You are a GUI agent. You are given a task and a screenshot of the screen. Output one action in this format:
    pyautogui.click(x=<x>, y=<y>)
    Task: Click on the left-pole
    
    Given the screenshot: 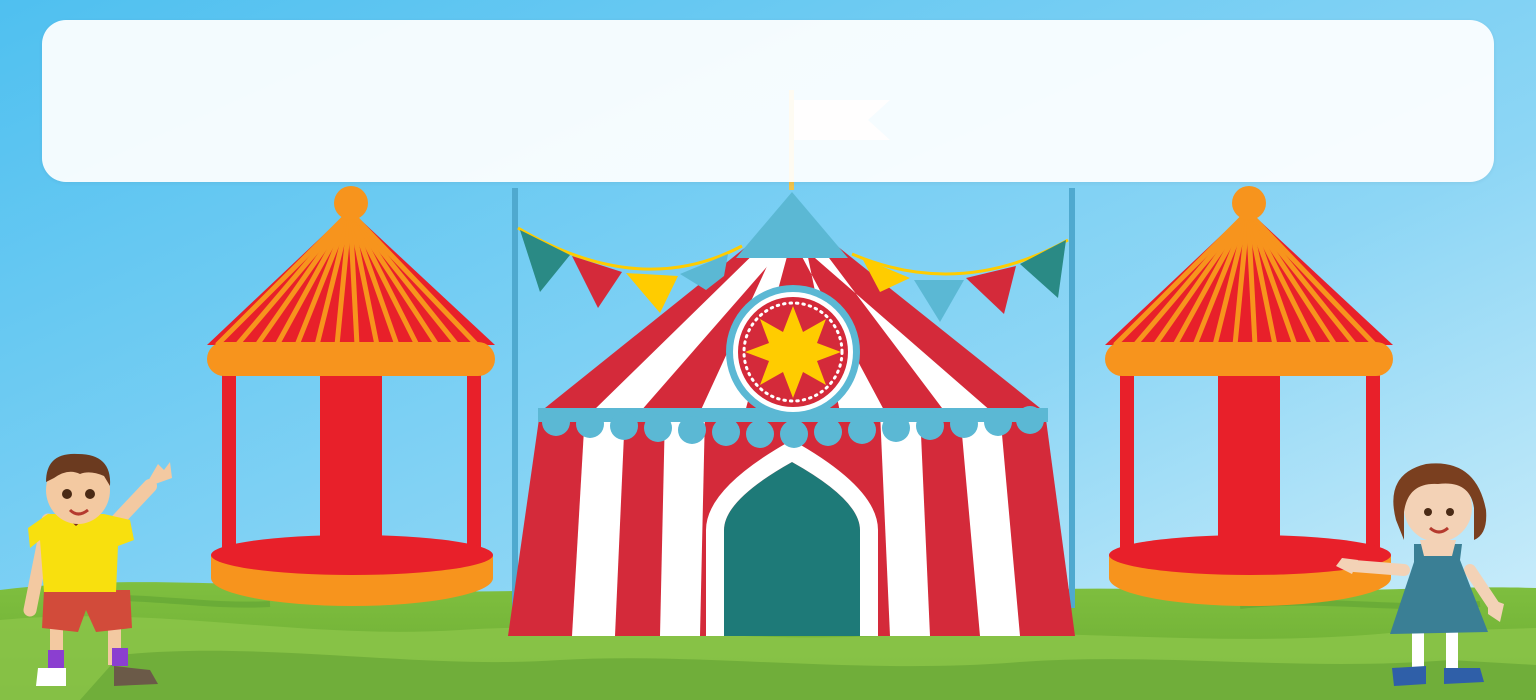 What is the action you would take?
    pyautogui.click(x=515, y=398)
    